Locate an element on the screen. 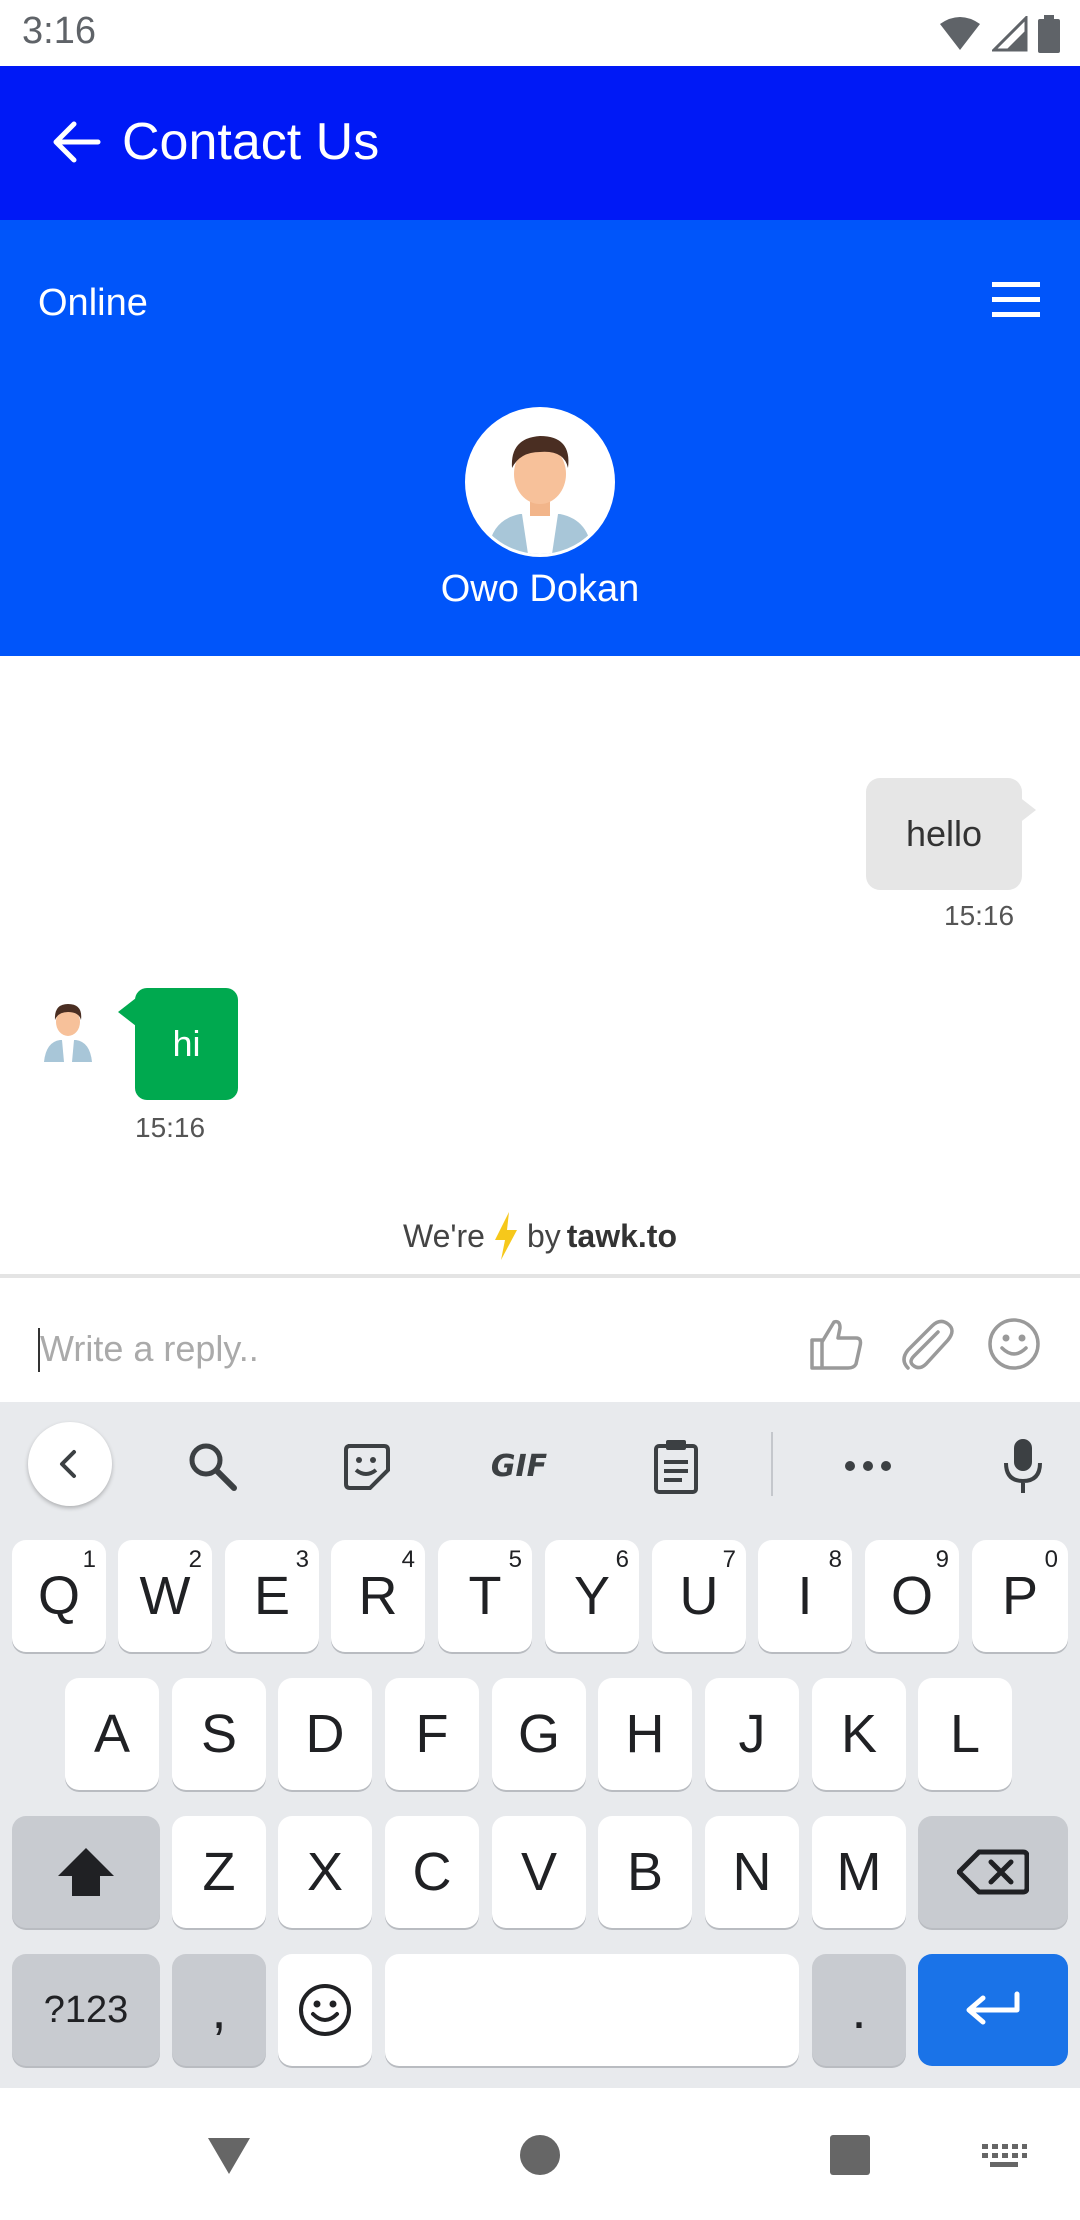 The height and width of the screenshot is (2220, 1080). key-x: X is located at coordinates (325, 1872).